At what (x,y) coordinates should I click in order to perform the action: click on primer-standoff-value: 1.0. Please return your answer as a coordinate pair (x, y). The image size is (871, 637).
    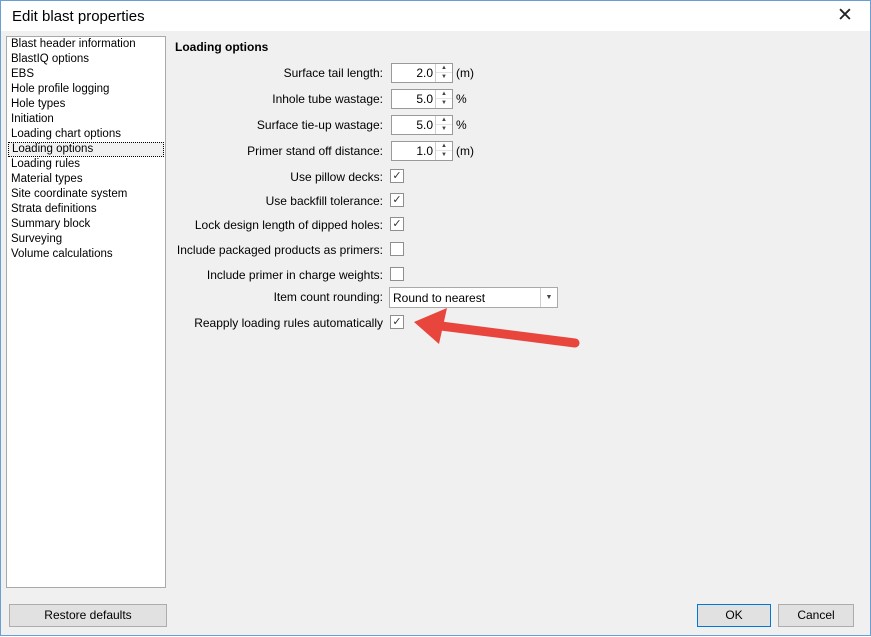
    Looking at the image, I should click on (424, 151).